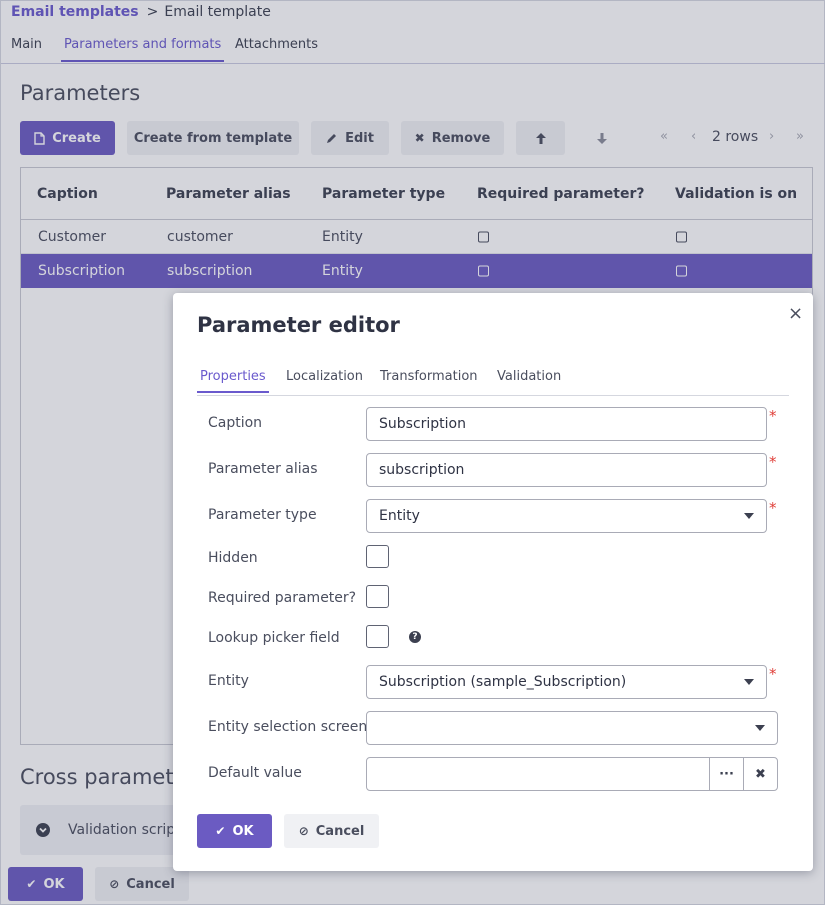 The width and height of the screenshot is (825, 905). I want to click on caption-required-marker: *, so click(773, 416).